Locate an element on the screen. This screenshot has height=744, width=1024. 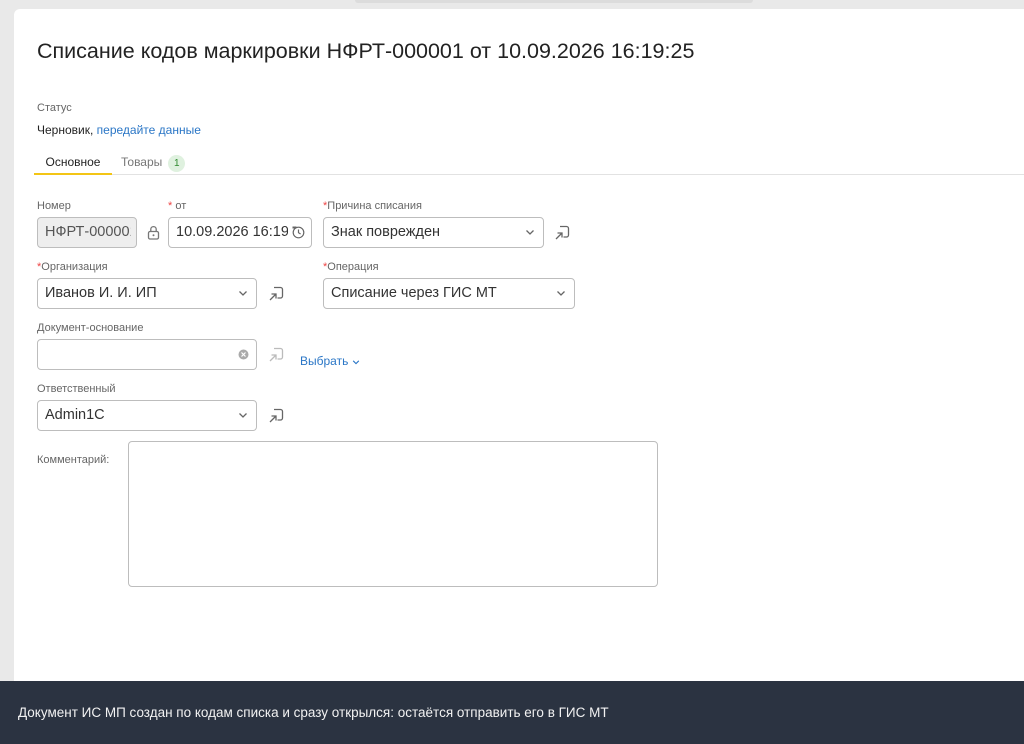
responsible-select: Admin1C is located at coordinates (147, 415).